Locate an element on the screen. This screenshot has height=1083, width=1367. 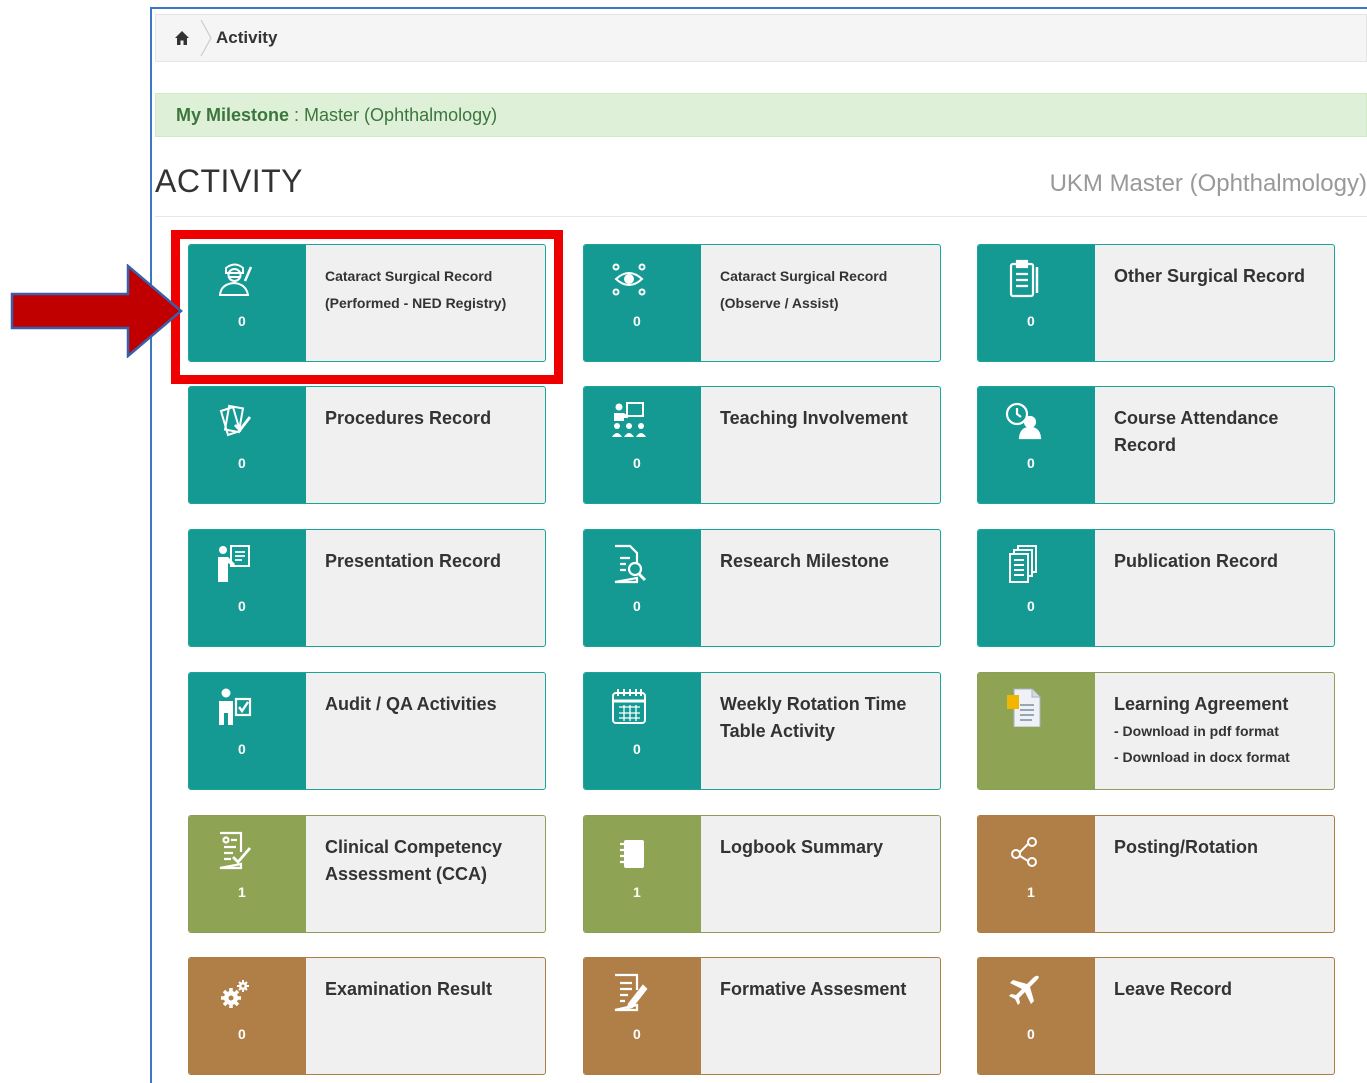
document-file-icon is located at coordinates (1024, 707).